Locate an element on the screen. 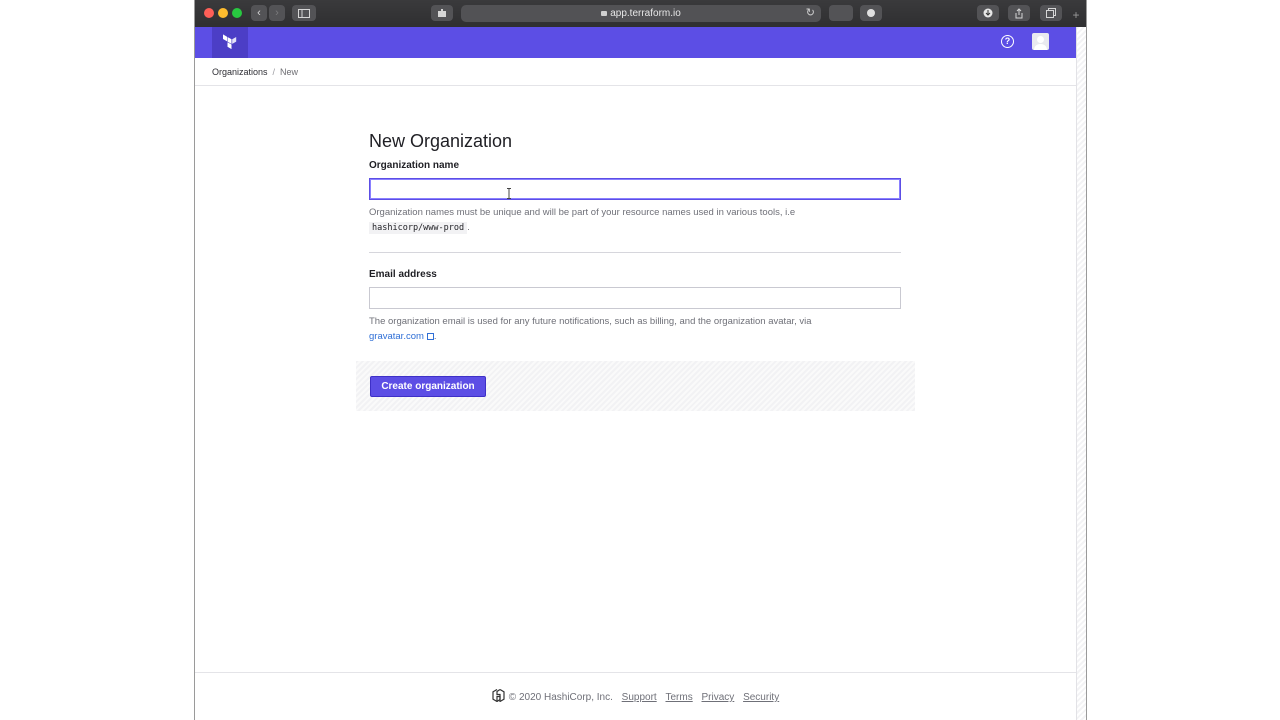  hashicorp-logo-icon is located at coordinates (498, 695).